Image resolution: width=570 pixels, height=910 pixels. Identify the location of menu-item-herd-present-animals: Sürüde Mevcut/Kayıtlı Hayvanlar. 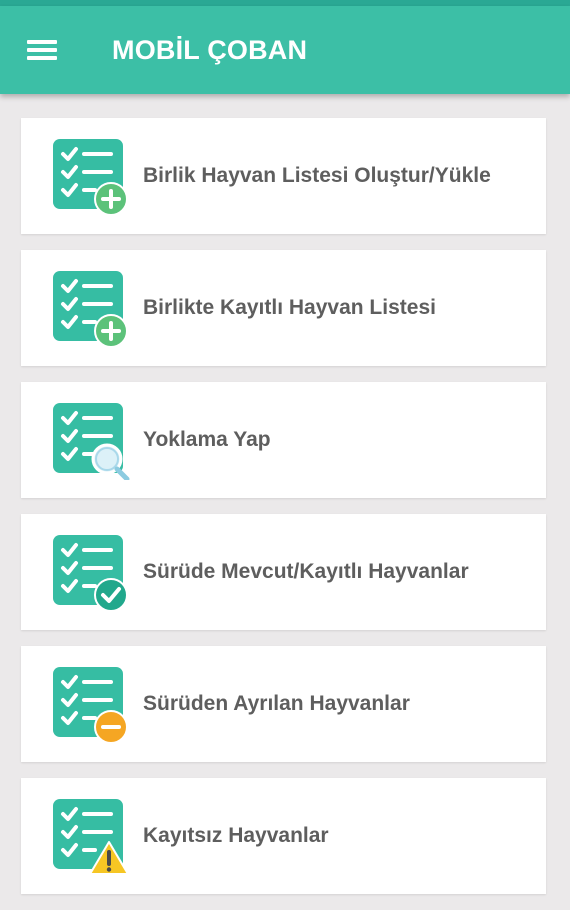
(283, 572).